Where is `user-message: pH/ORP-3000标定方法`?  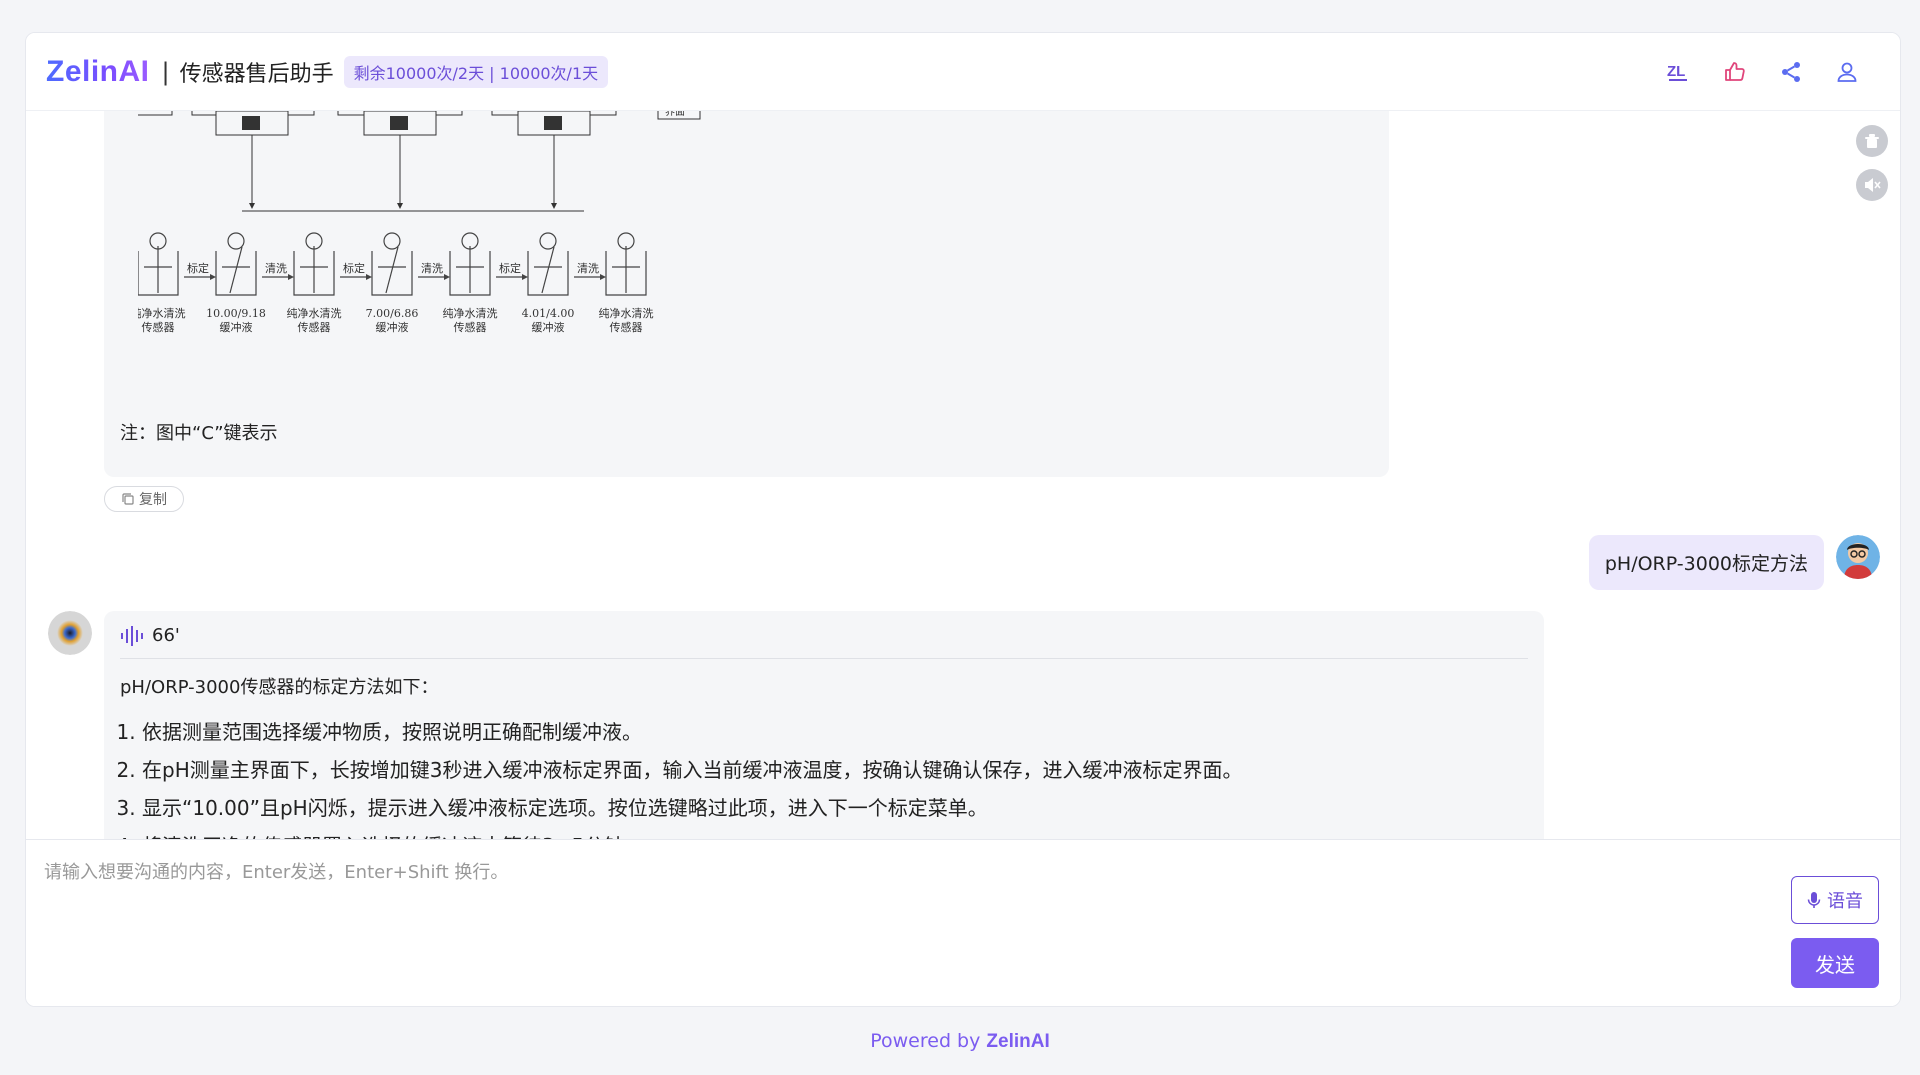
user-message: pH/ORP-3000标定方法 is located at coordinates (1706, 562).